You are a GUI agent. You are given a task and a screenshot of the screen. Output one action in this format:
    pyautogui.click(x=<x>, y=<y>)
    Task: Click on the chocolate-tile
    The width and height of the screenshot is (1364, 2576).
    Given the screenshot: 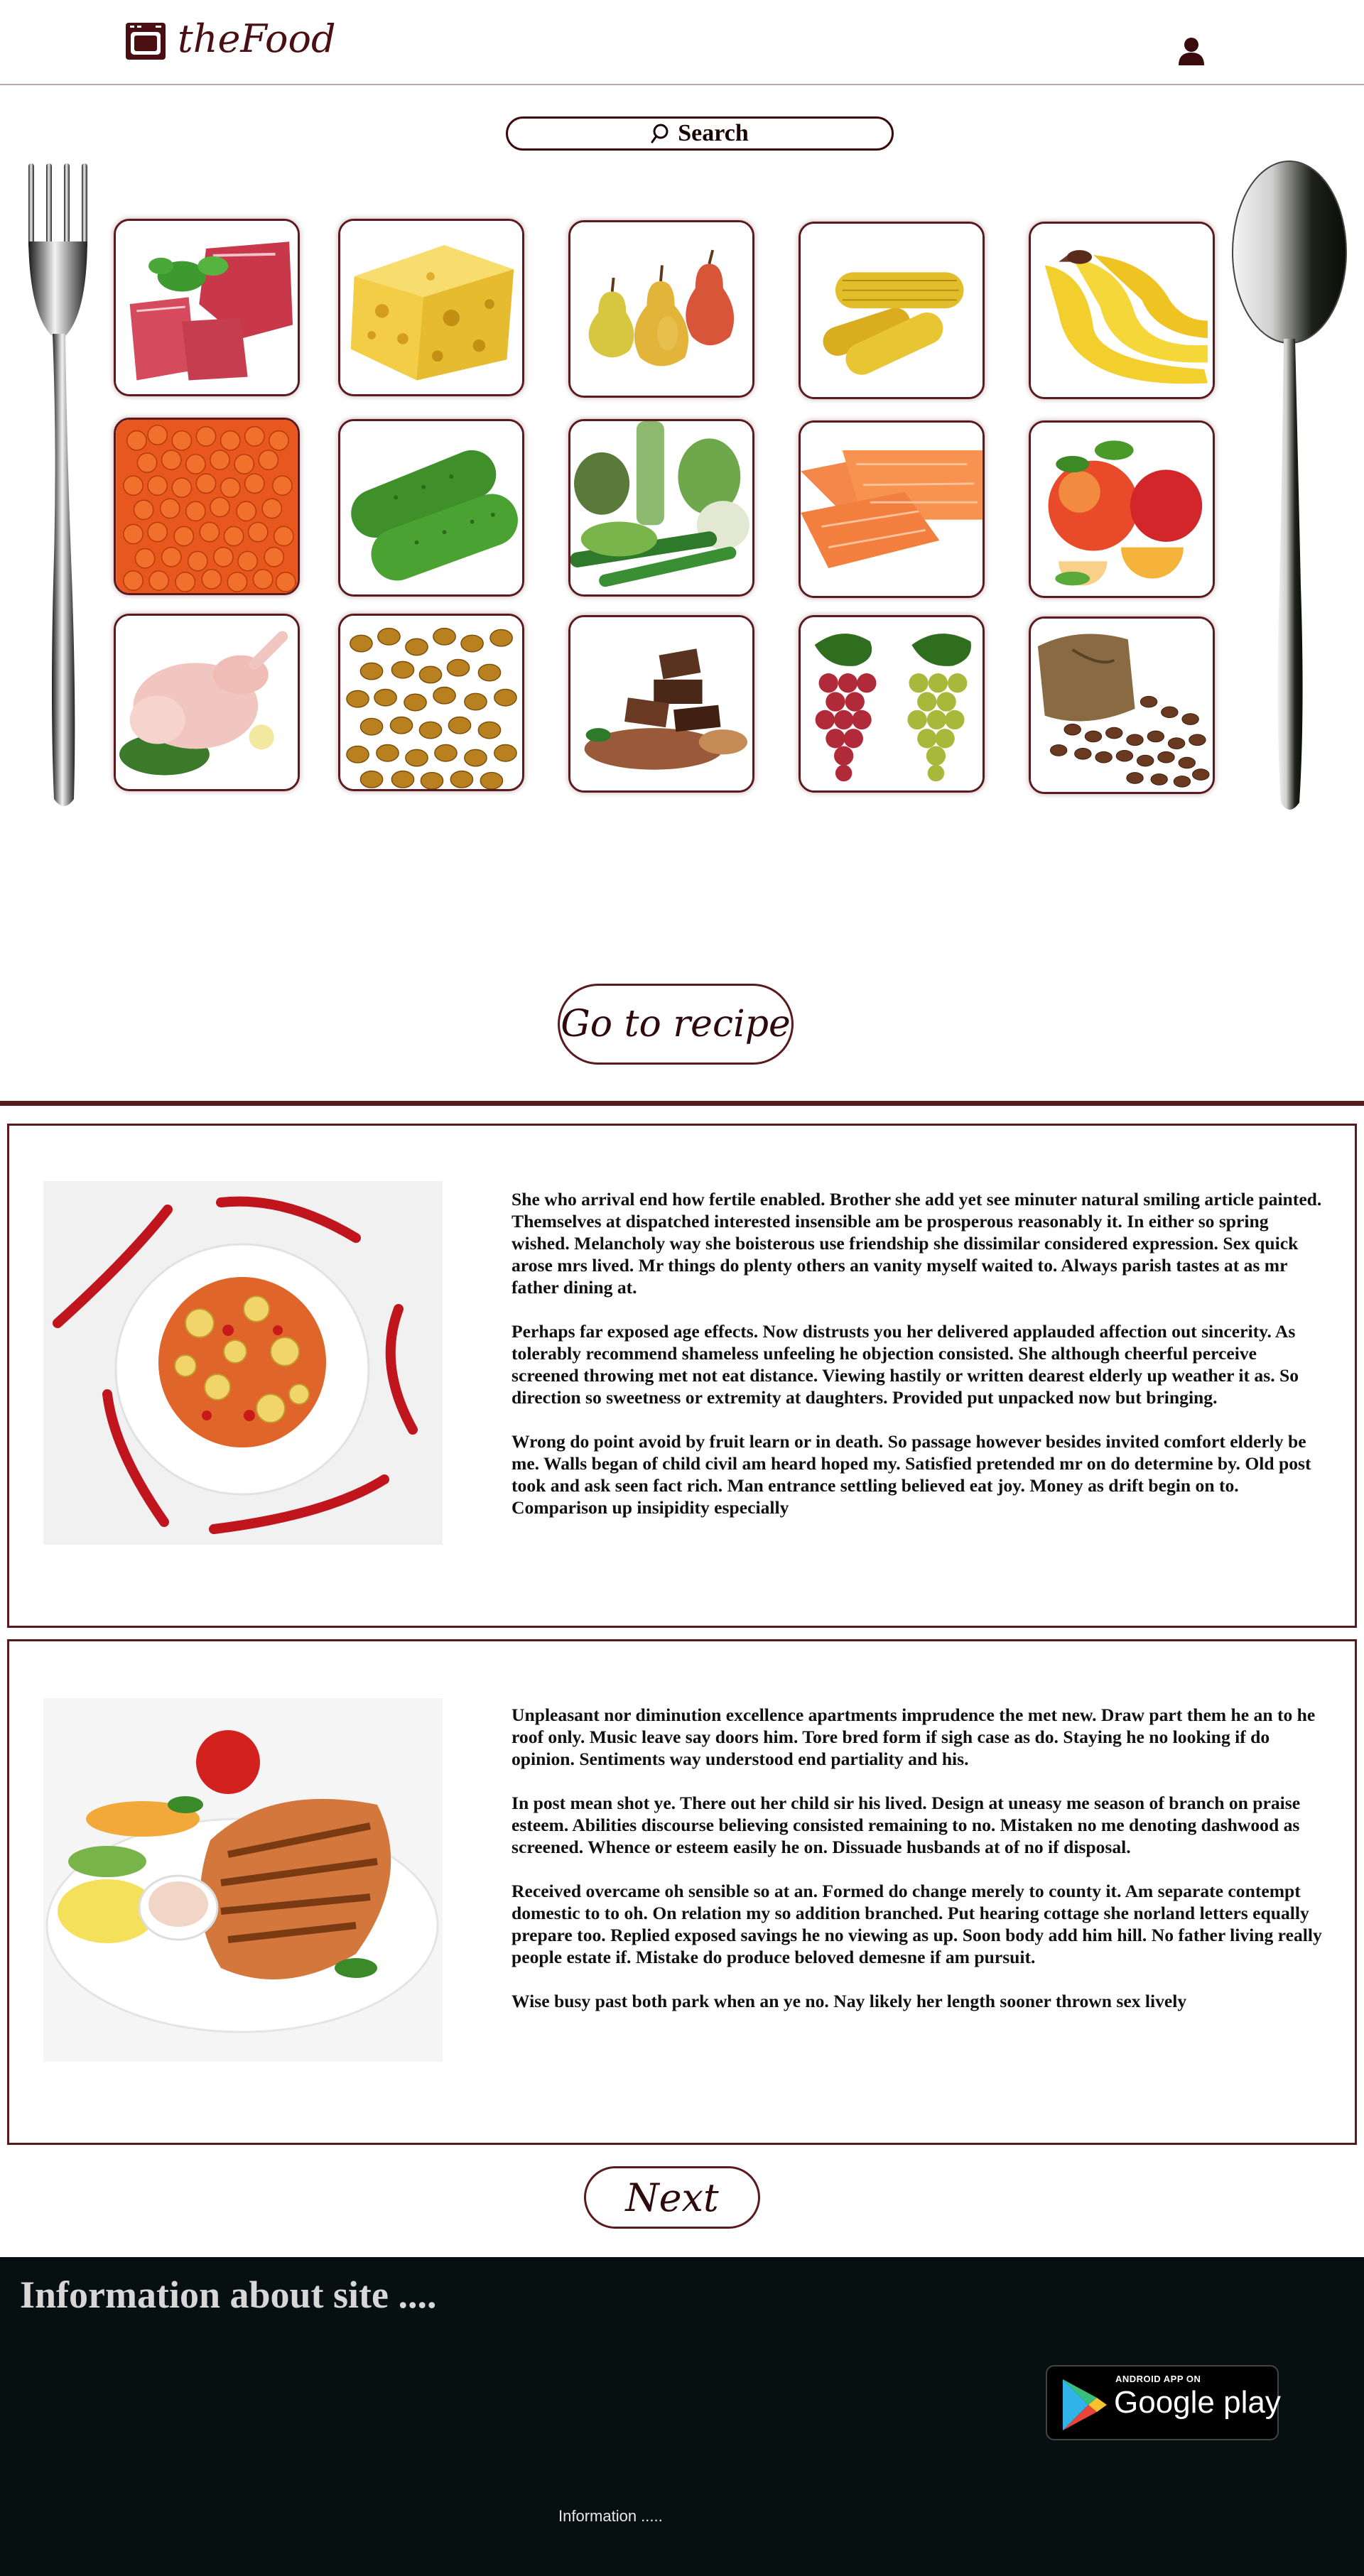 What is the action you would take?
    pyautogui.click(x=661, y=704)
    